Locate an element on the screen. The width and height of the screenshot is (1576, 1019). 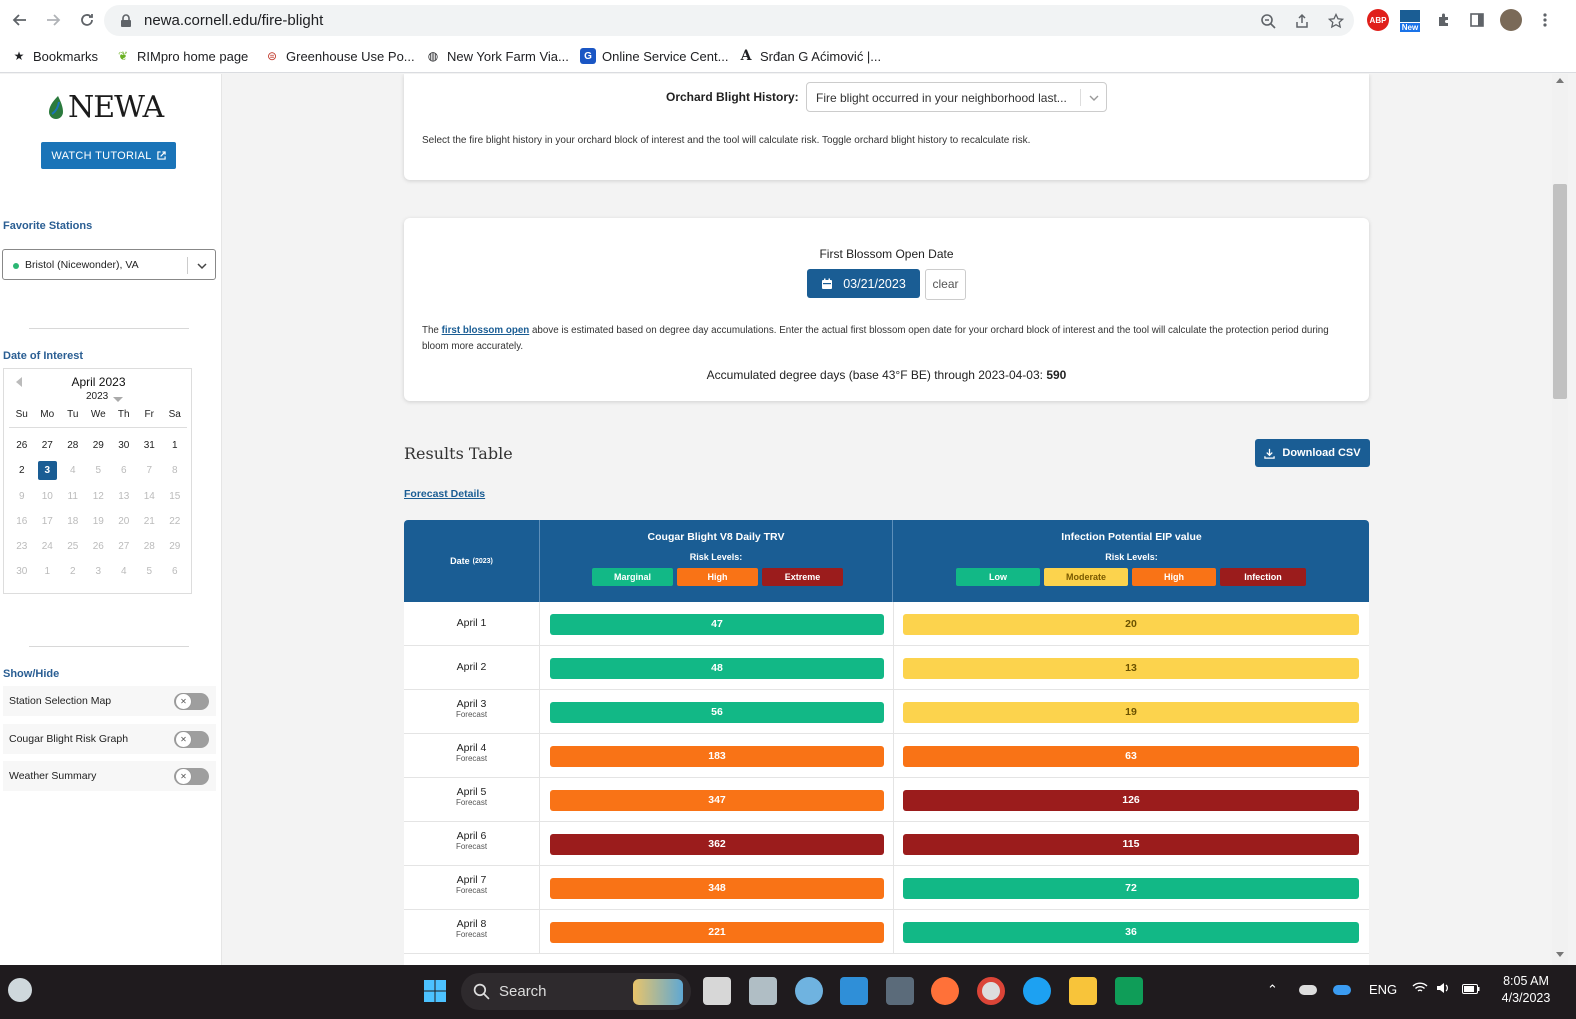
url-text: newa.cornell.edu/fire-blight is located at coordinates (233, 20).